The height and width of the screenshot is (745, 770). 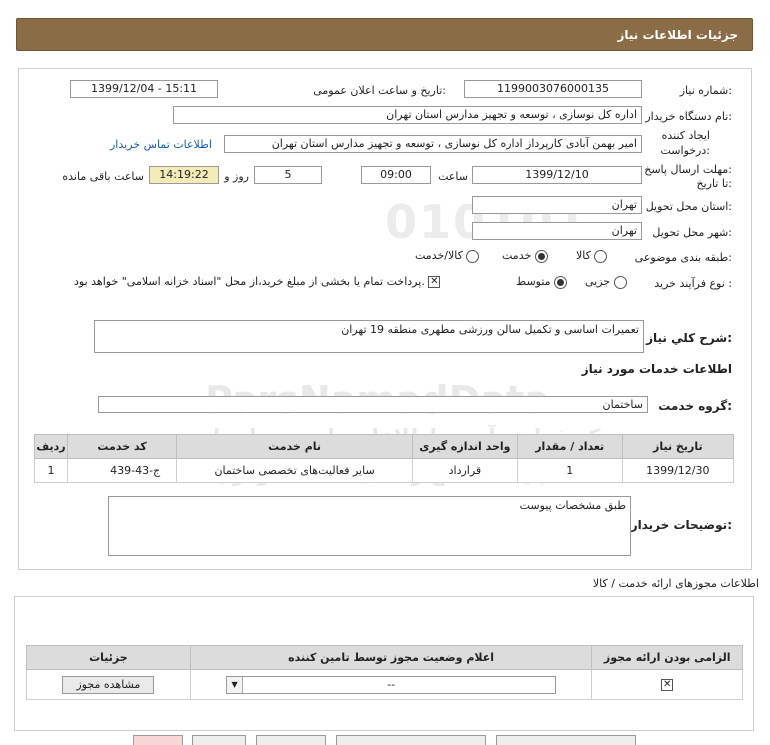 I want to click on deadline-date-field: 1399/12/10, so click(x=557, y=175).